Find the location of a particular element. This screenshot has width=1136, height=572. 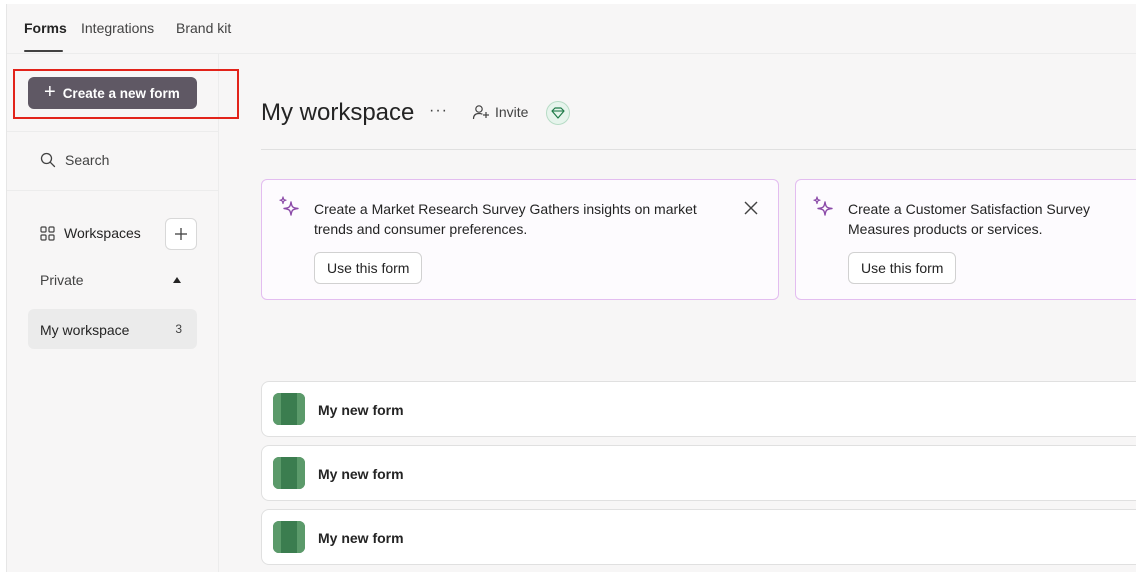

top-navigation: Forms Integrations Brand kit is located at coordinates (571, 29).